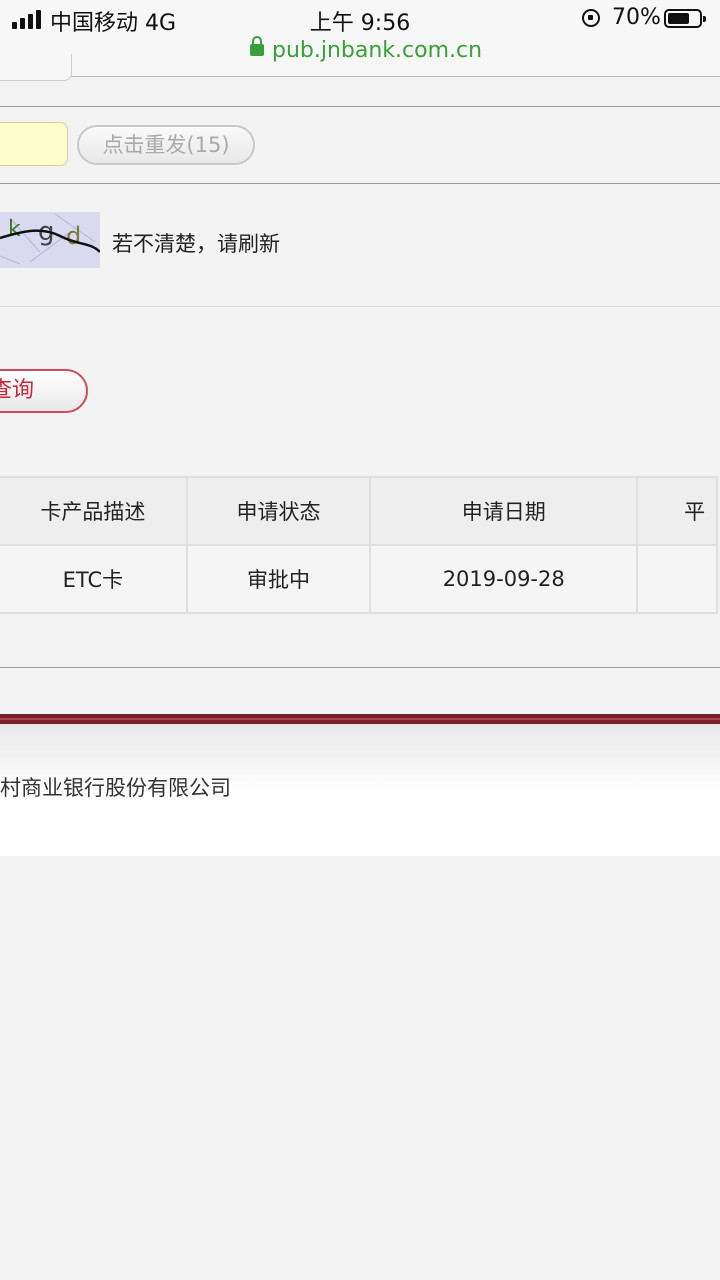 Image resolution: width=720 pixels, height=1280 pixels. I want to click on url-text: pub.jnbank.com.cn, so click(377, 50).